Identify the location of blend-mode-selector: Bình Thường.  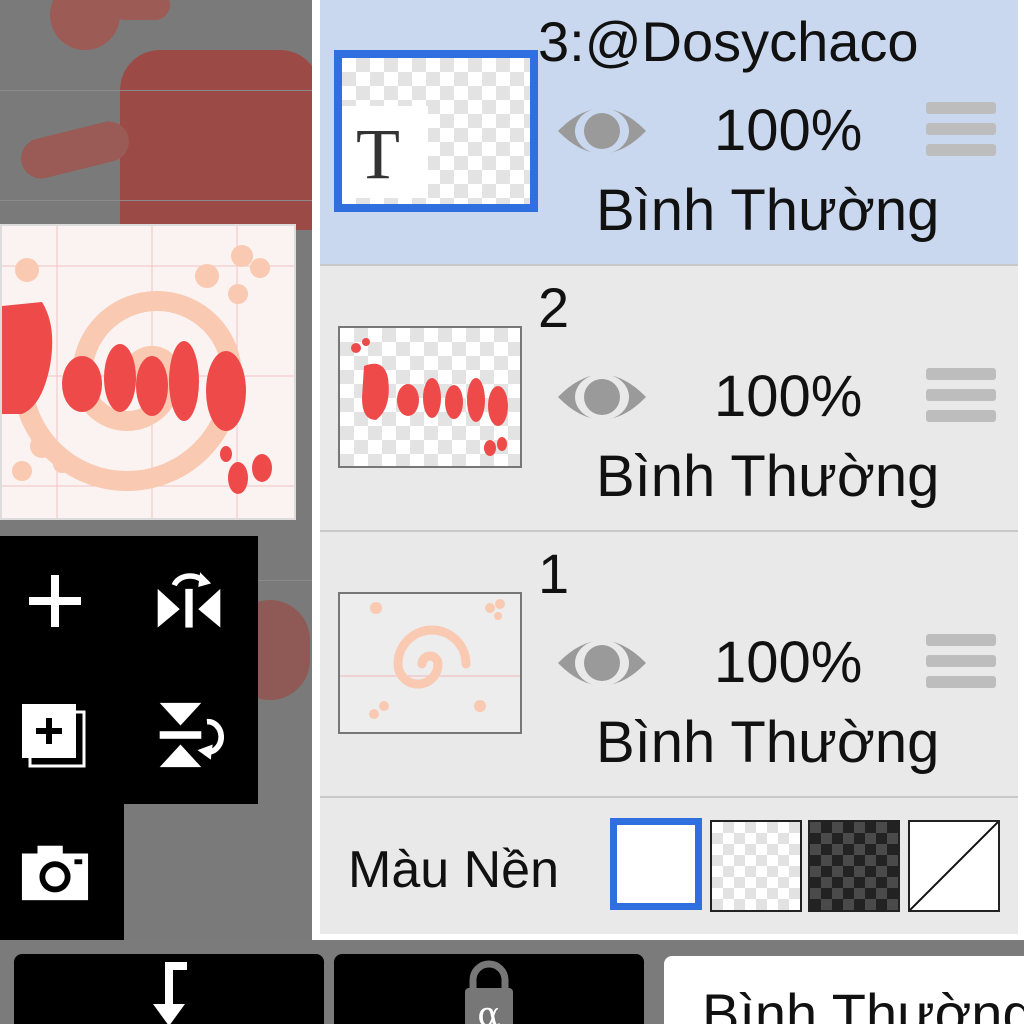
(844, 990).